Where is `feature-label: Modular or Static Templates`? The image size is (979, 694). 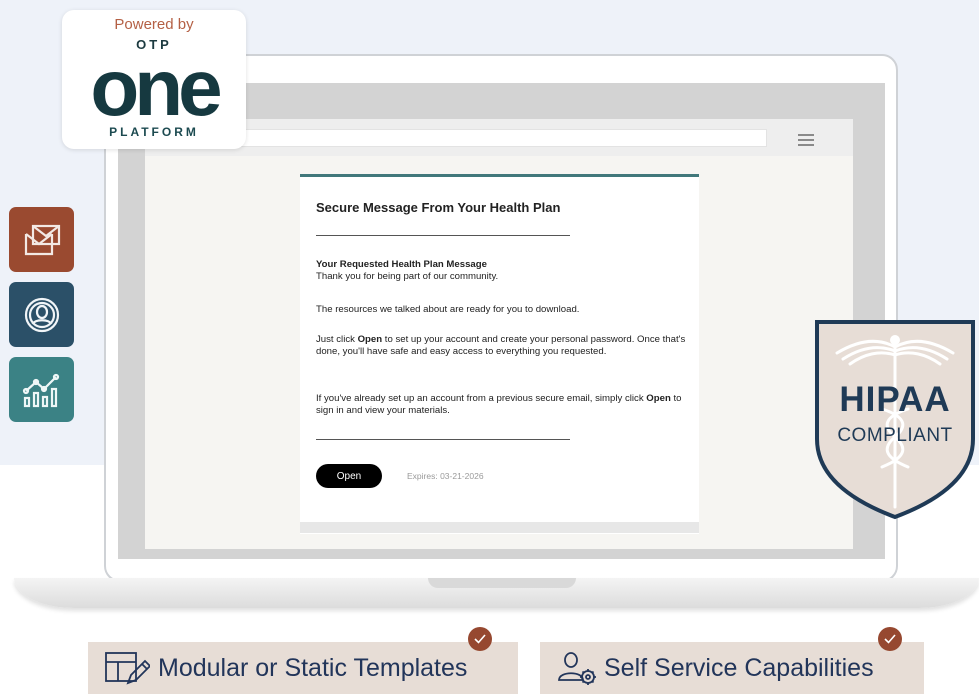
feature-label: Modular or Static Templates is located at coordinates (313, 667).